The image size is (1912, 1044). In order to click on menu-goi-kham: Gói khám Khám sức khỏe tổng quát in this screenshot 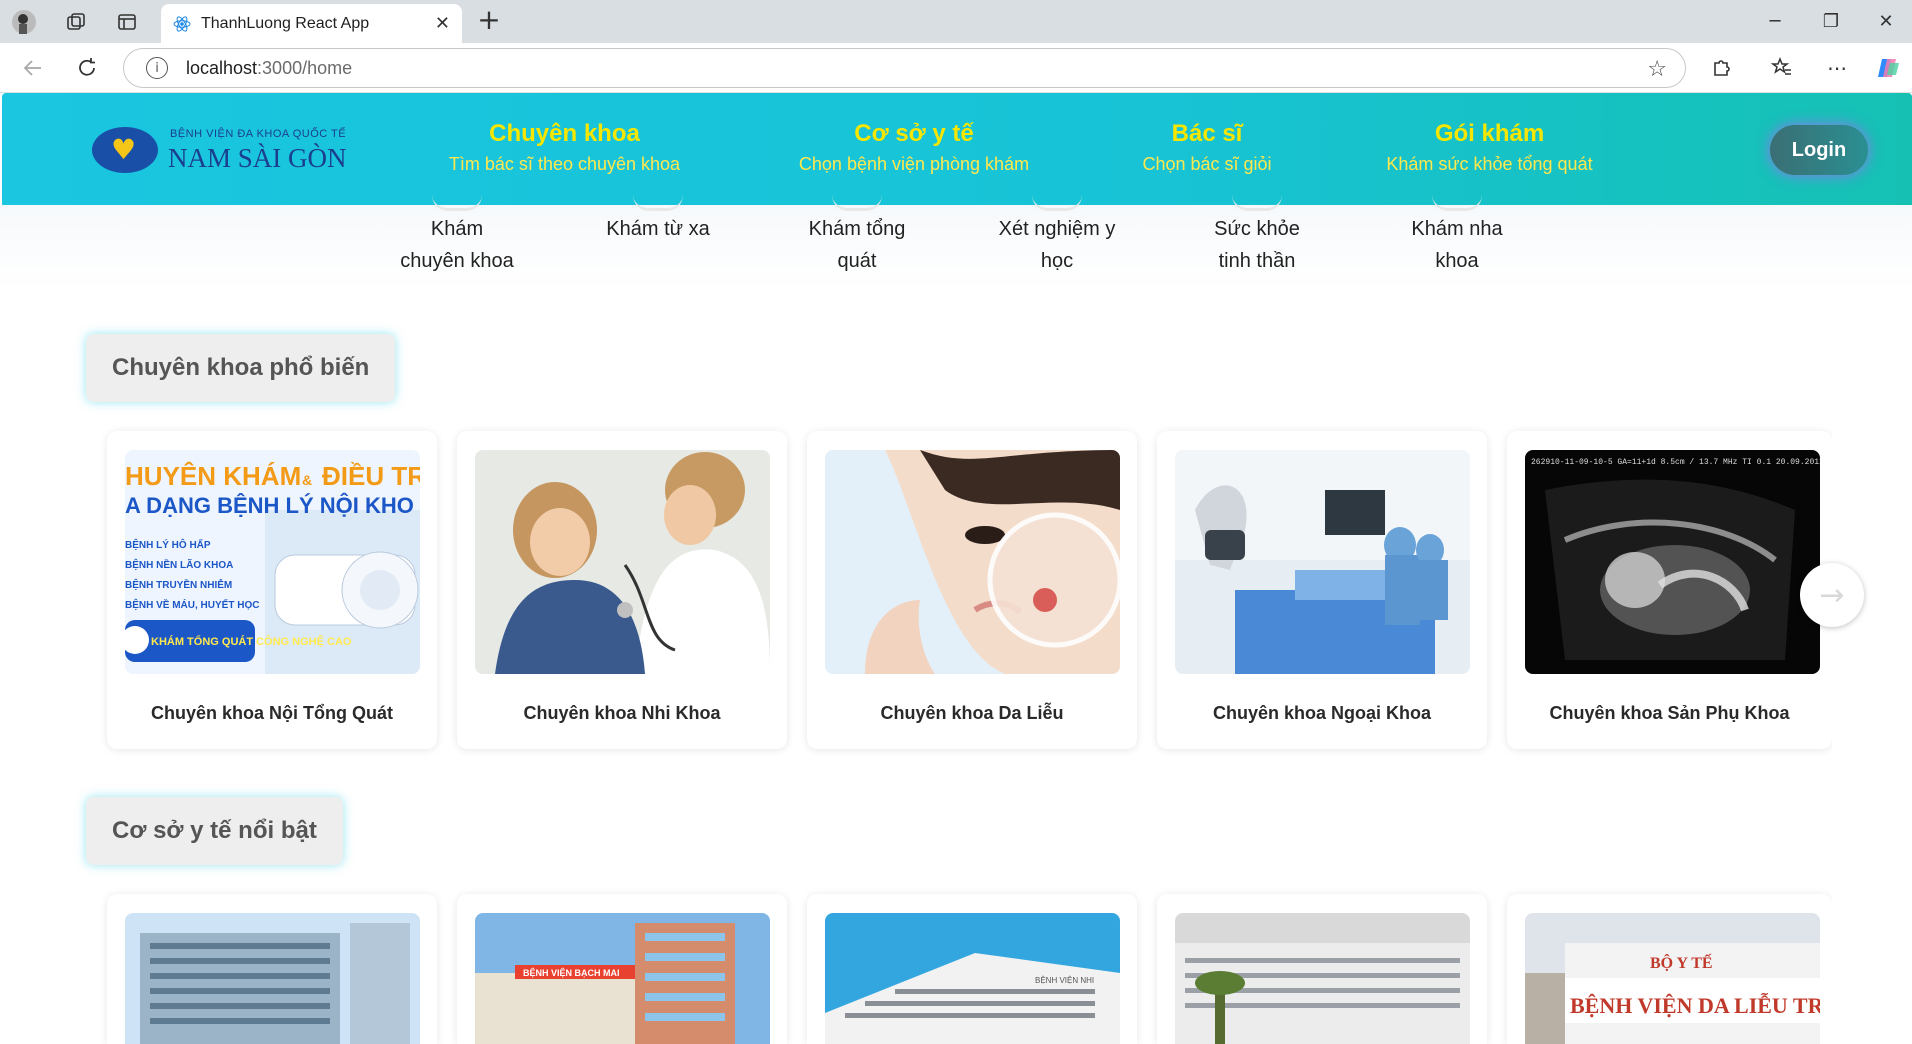, I will do `click(1489, 147)`.